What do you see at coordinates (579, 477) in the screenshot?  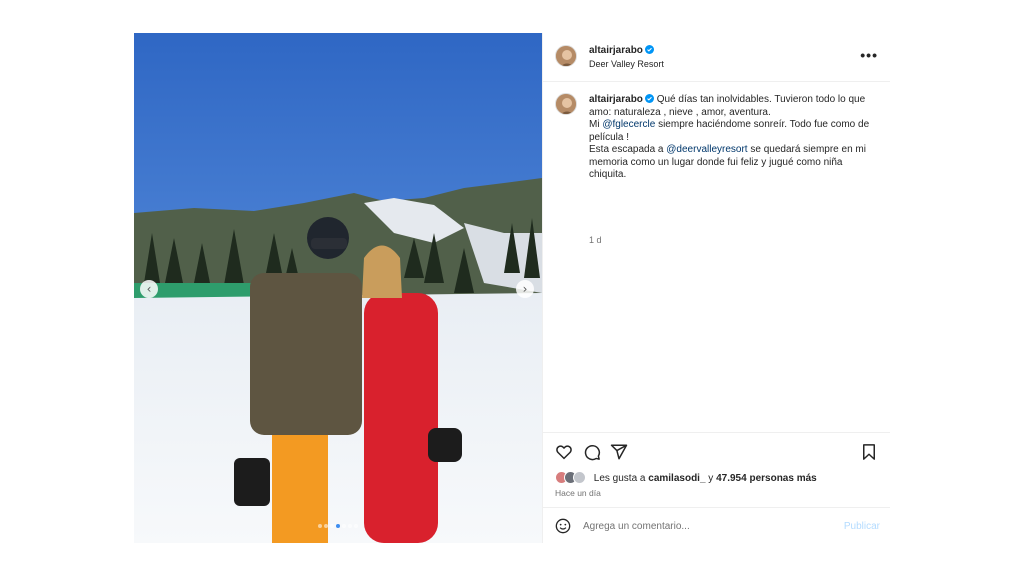 I see `liker-avatar` at bounding box center [579, 477].